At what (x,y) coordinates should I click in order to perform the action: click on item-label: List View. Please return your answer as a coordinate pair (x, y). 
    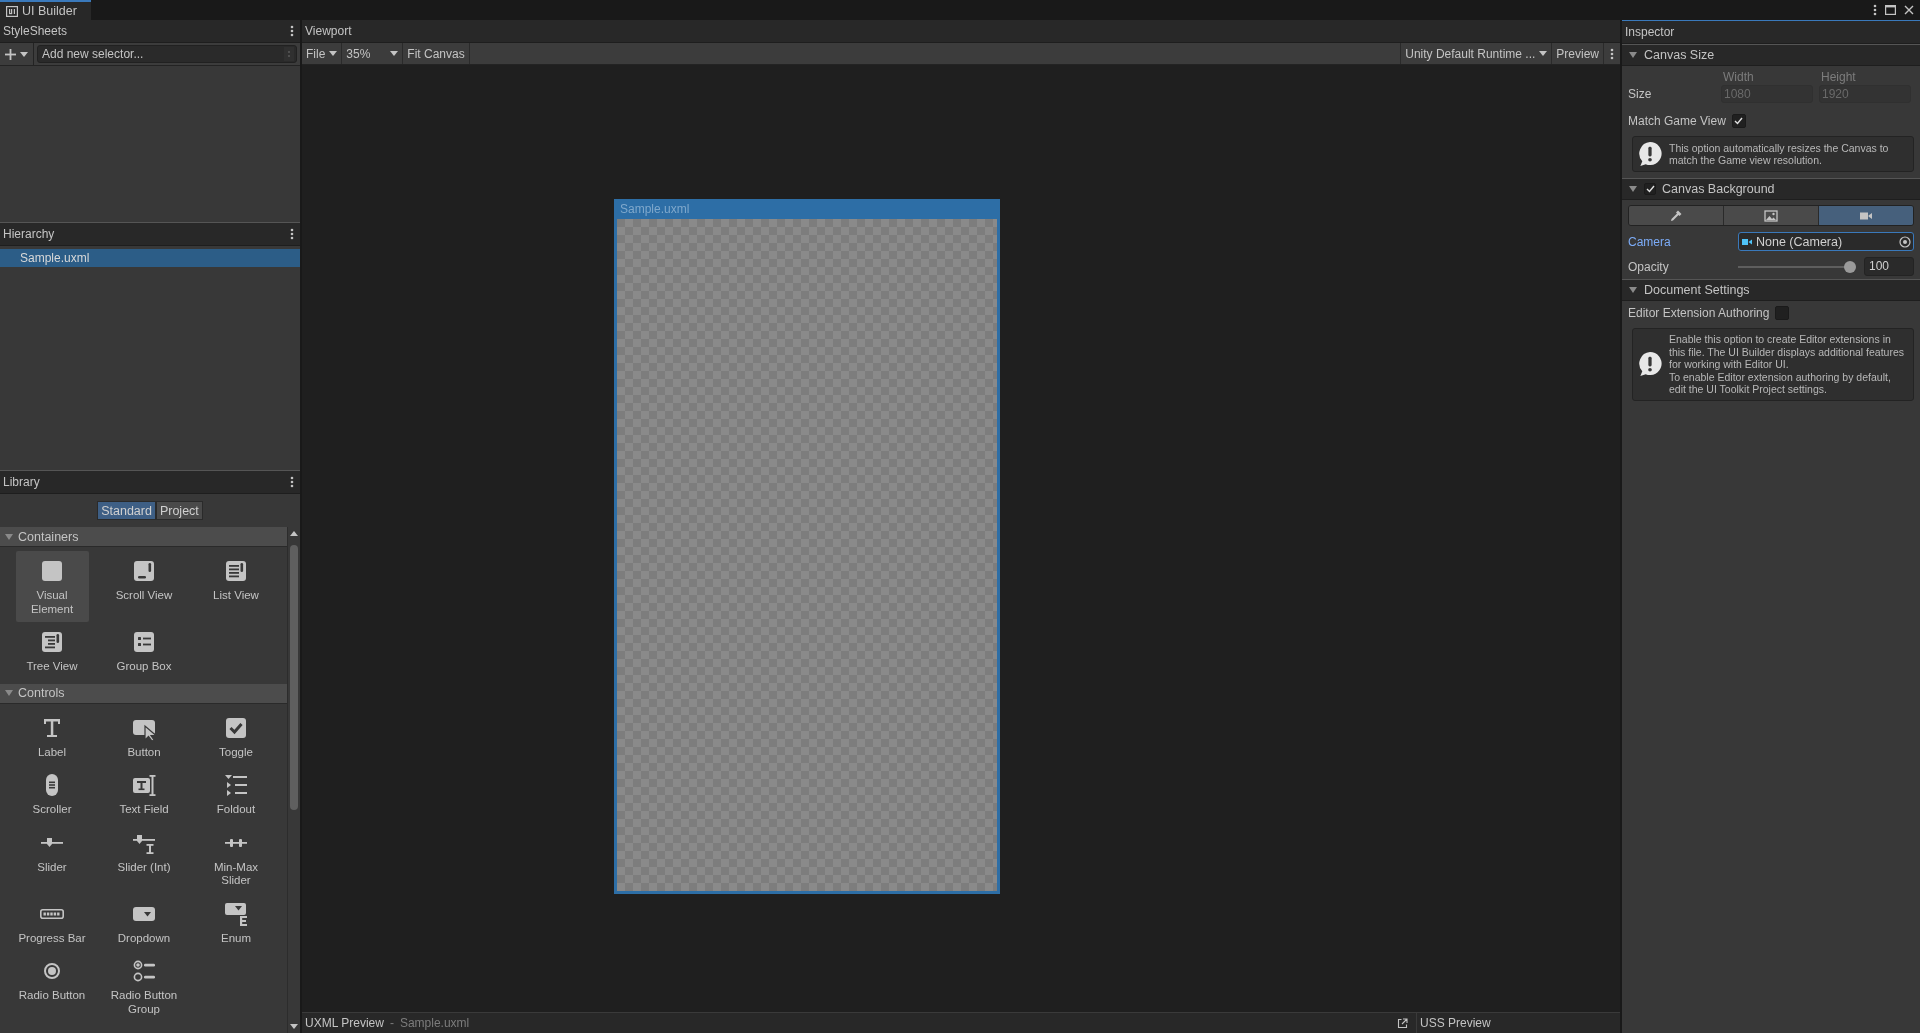
    Looking at the image, I should click on (236, 596).